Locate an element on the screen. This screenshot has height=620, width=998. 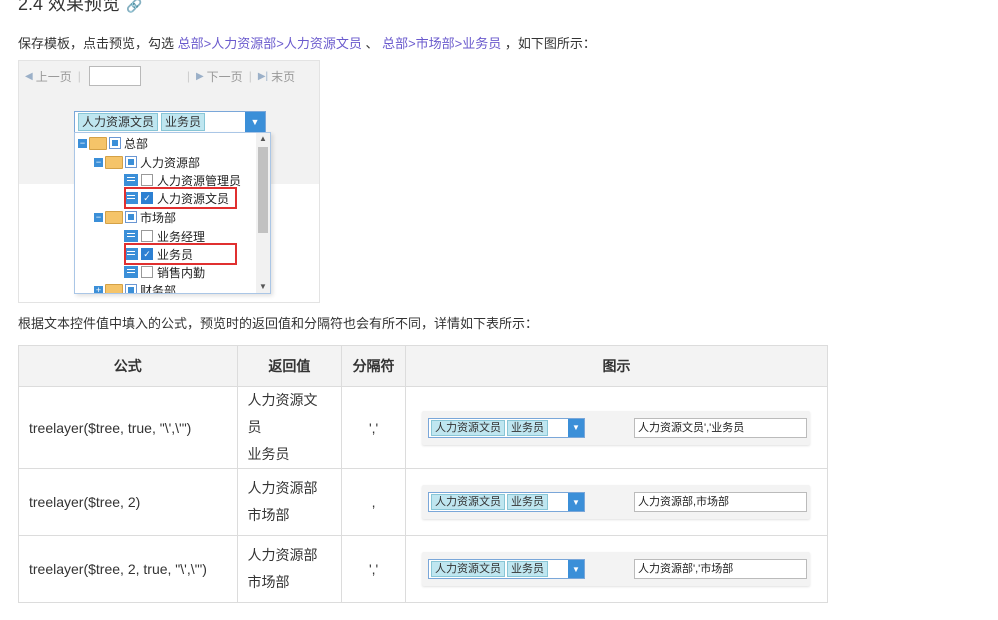
intro-prefix: 保存模板，点击预览，勾选 is located at coordinates (96, 43).